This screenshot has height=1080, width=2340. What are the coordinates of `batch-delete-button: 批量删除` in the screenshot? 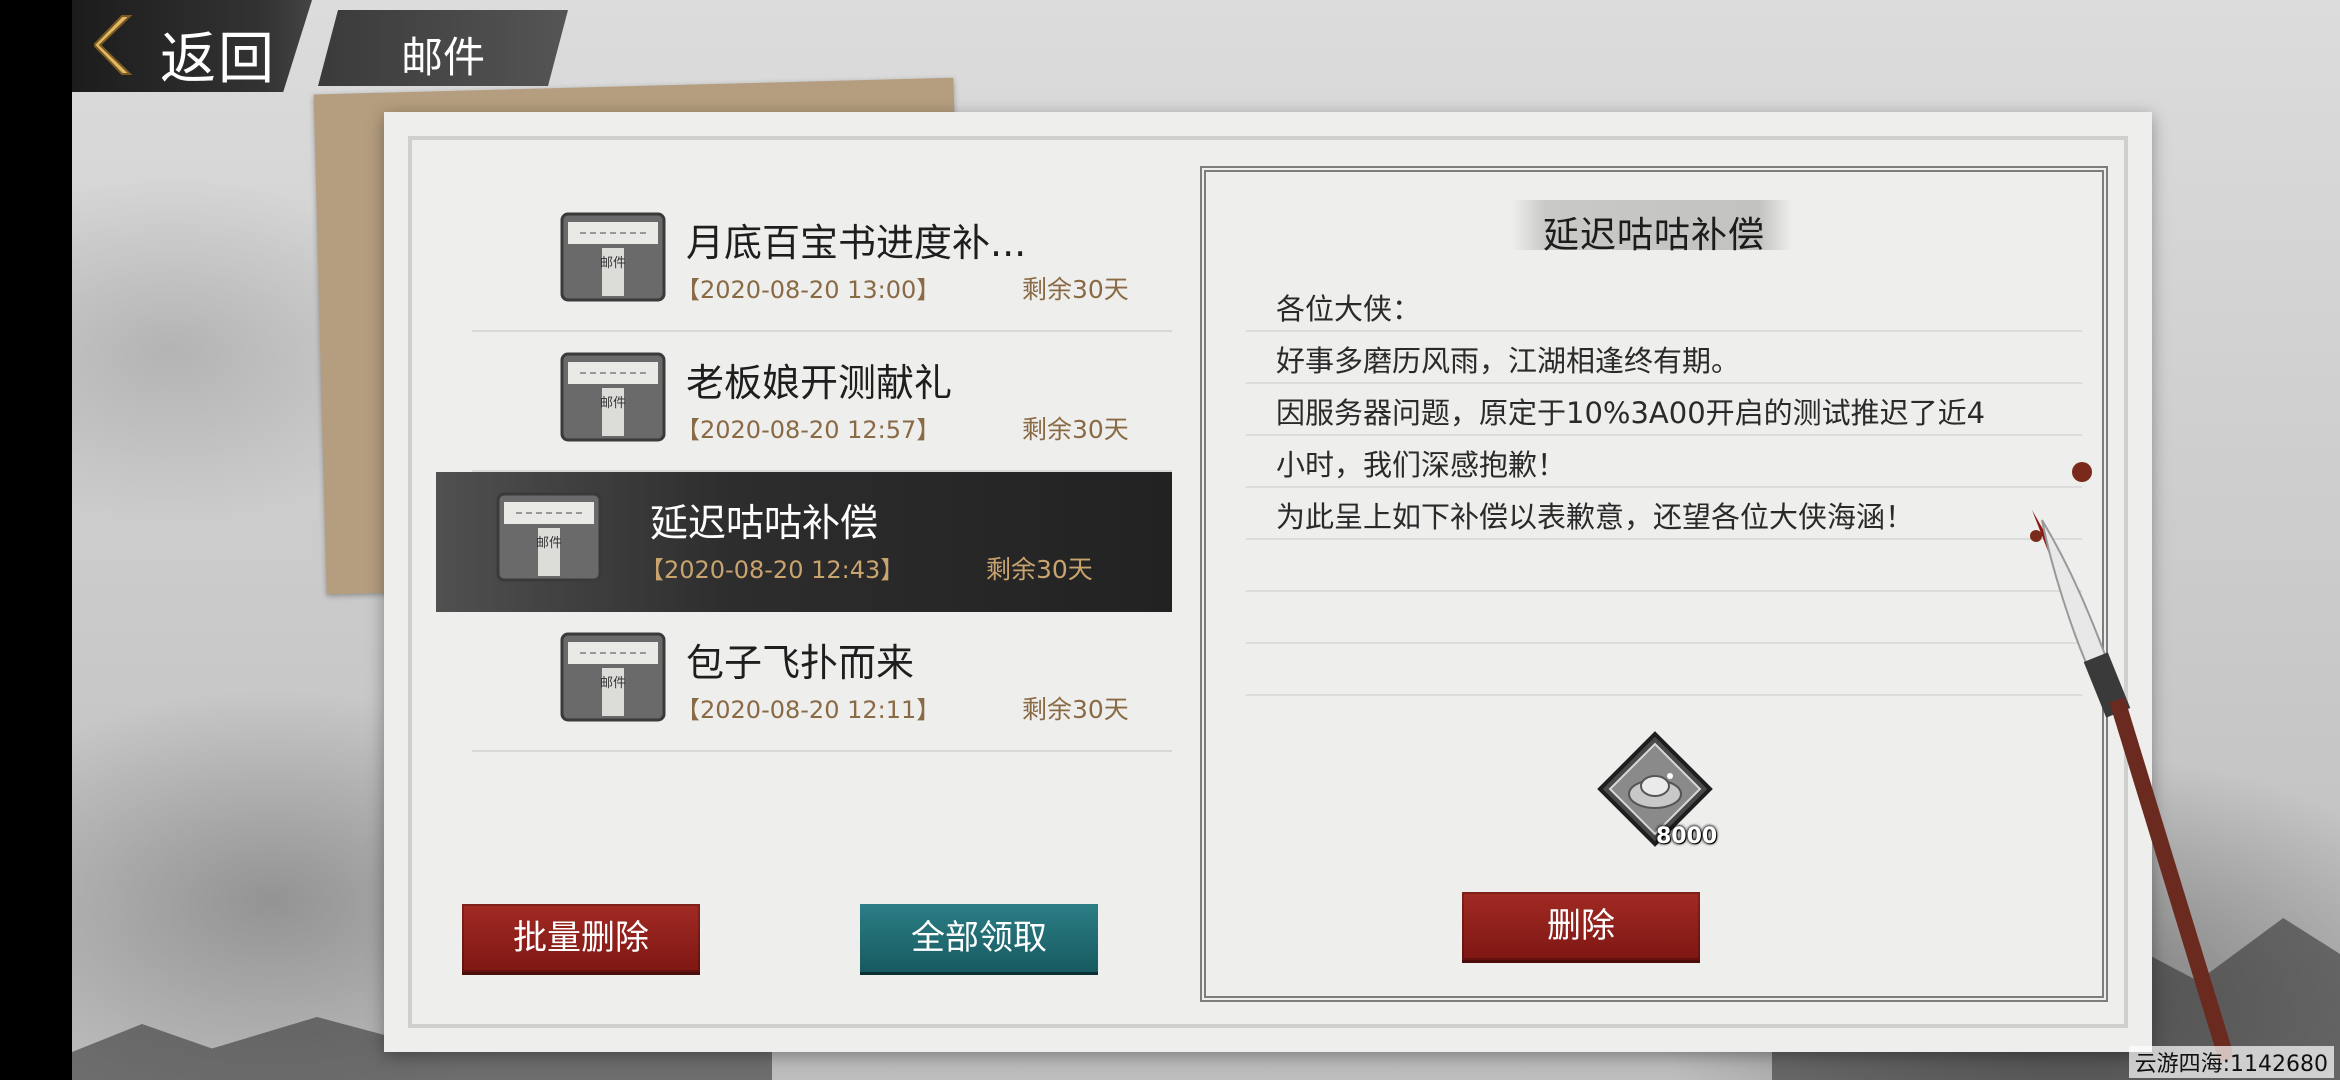 It's located at (581, 938).